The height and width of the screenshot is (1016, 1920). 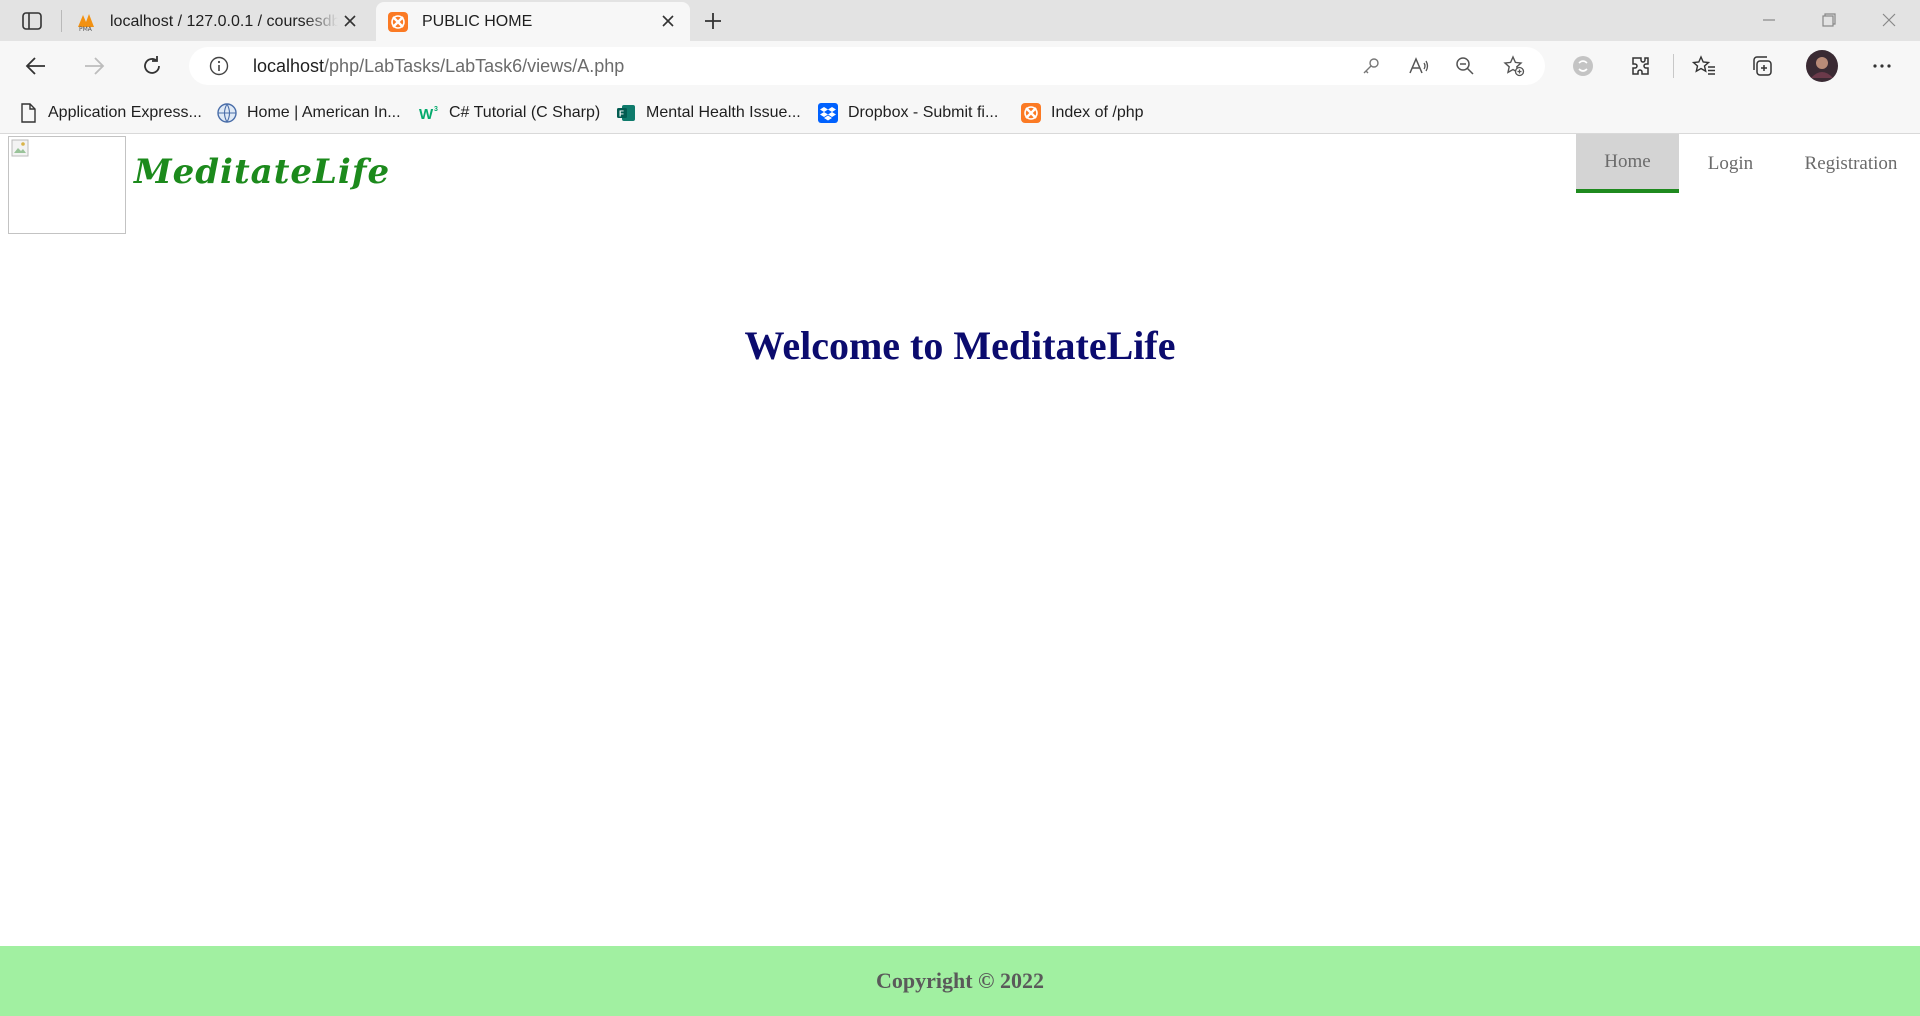 I want to click on tab-actions-icon, so click(x=32, y=21).